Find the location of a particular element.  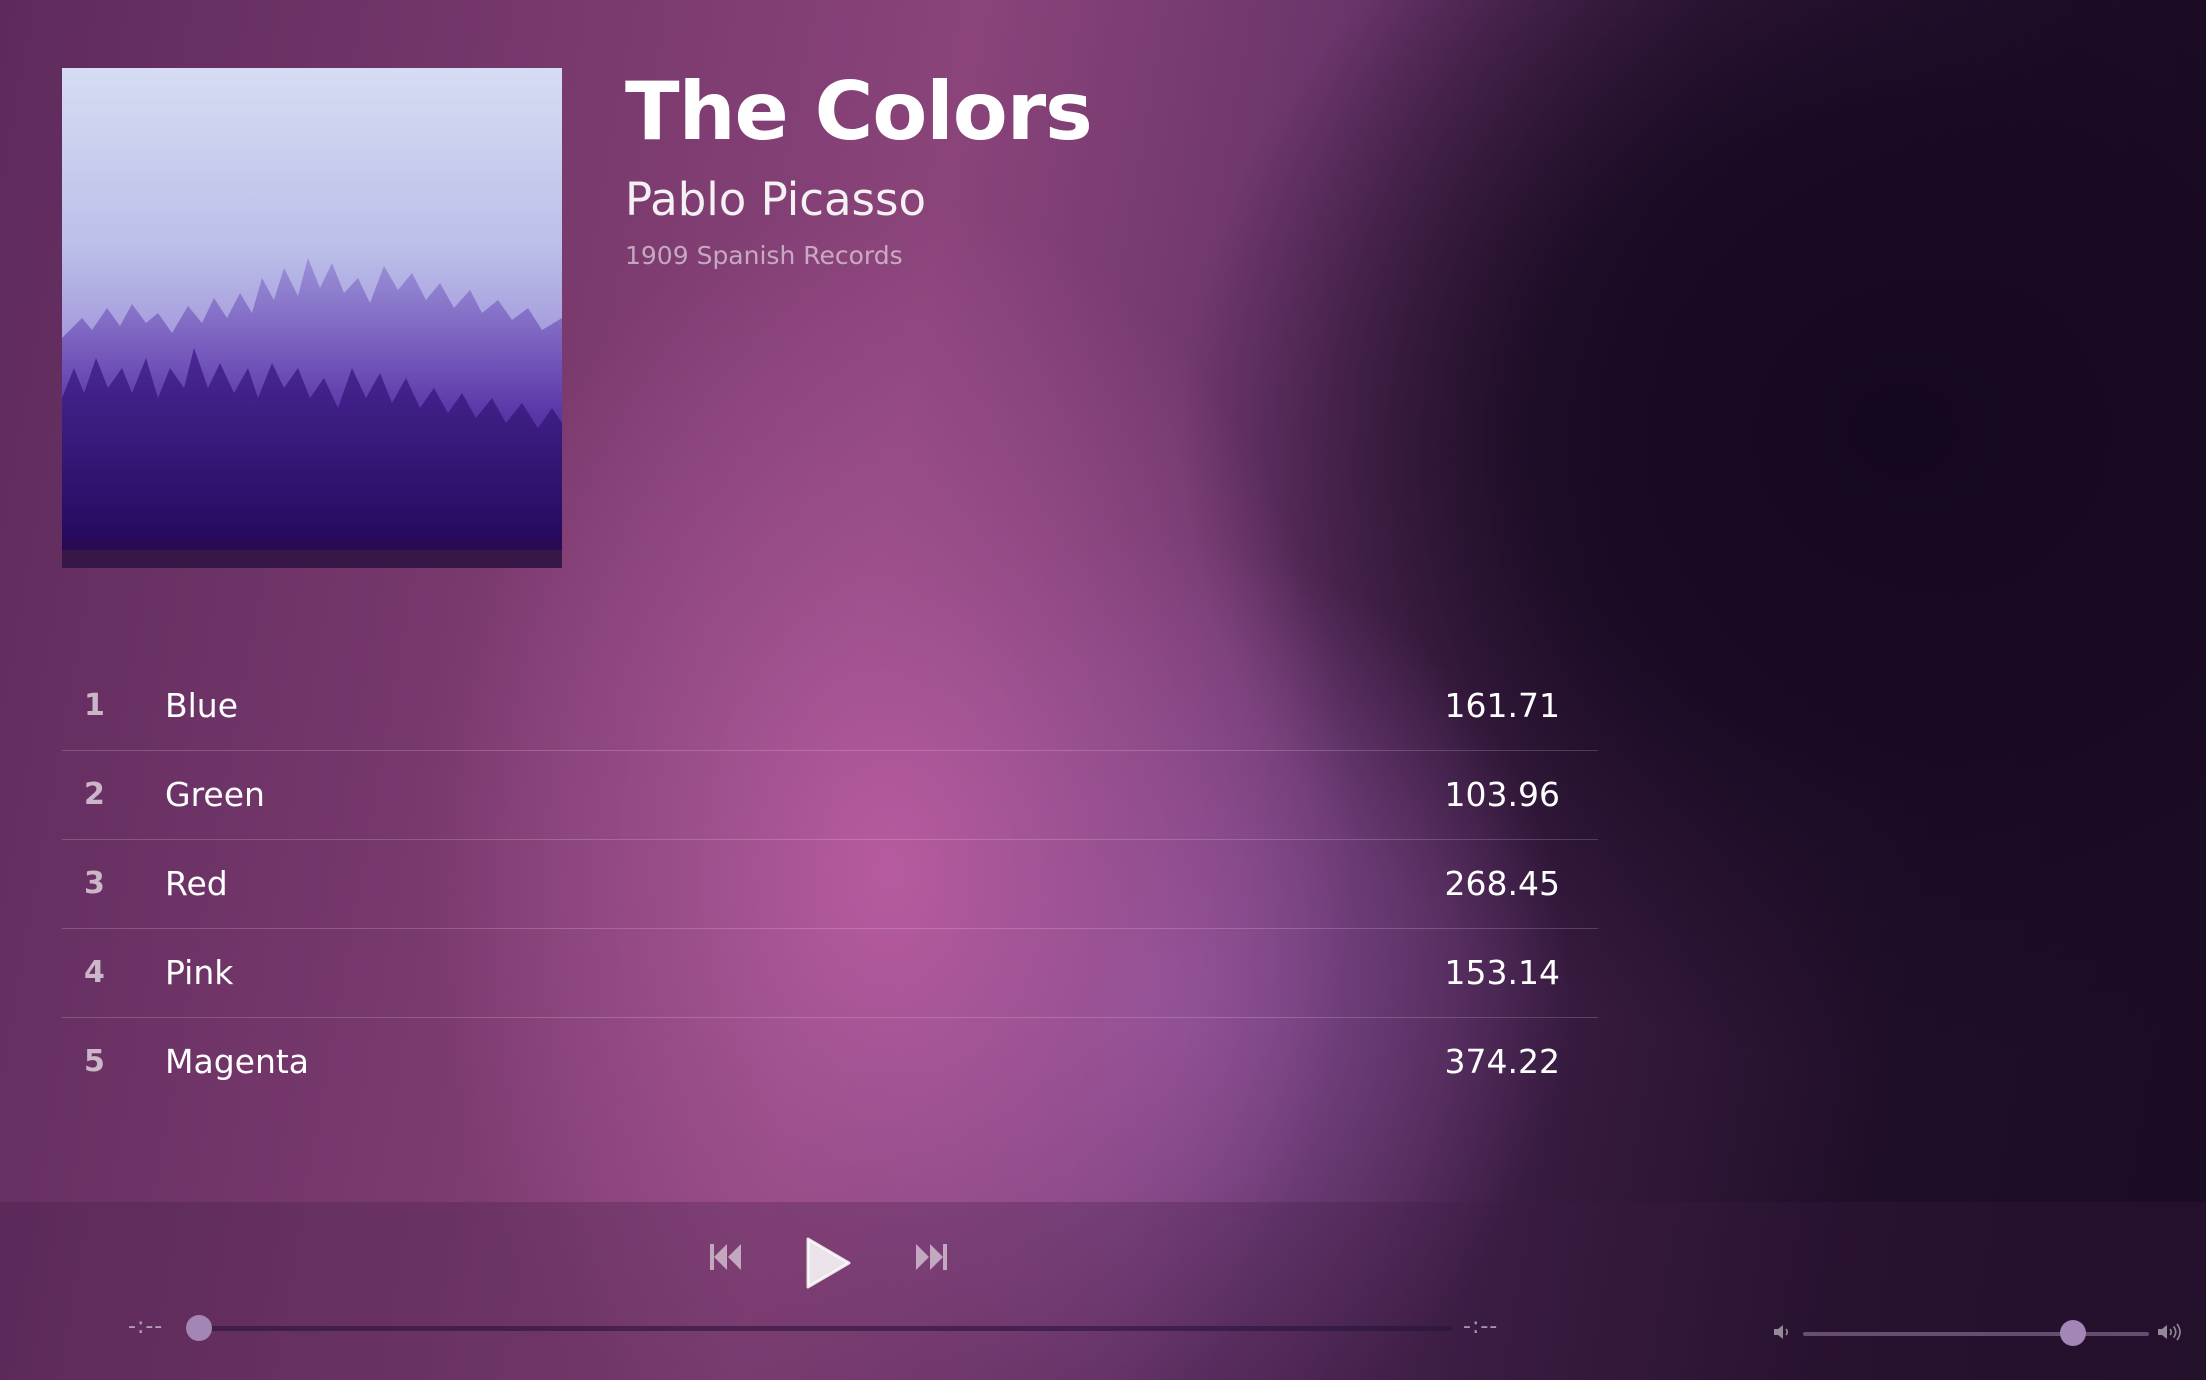

volume-low-icon is located at coordinates (1782, 1332).